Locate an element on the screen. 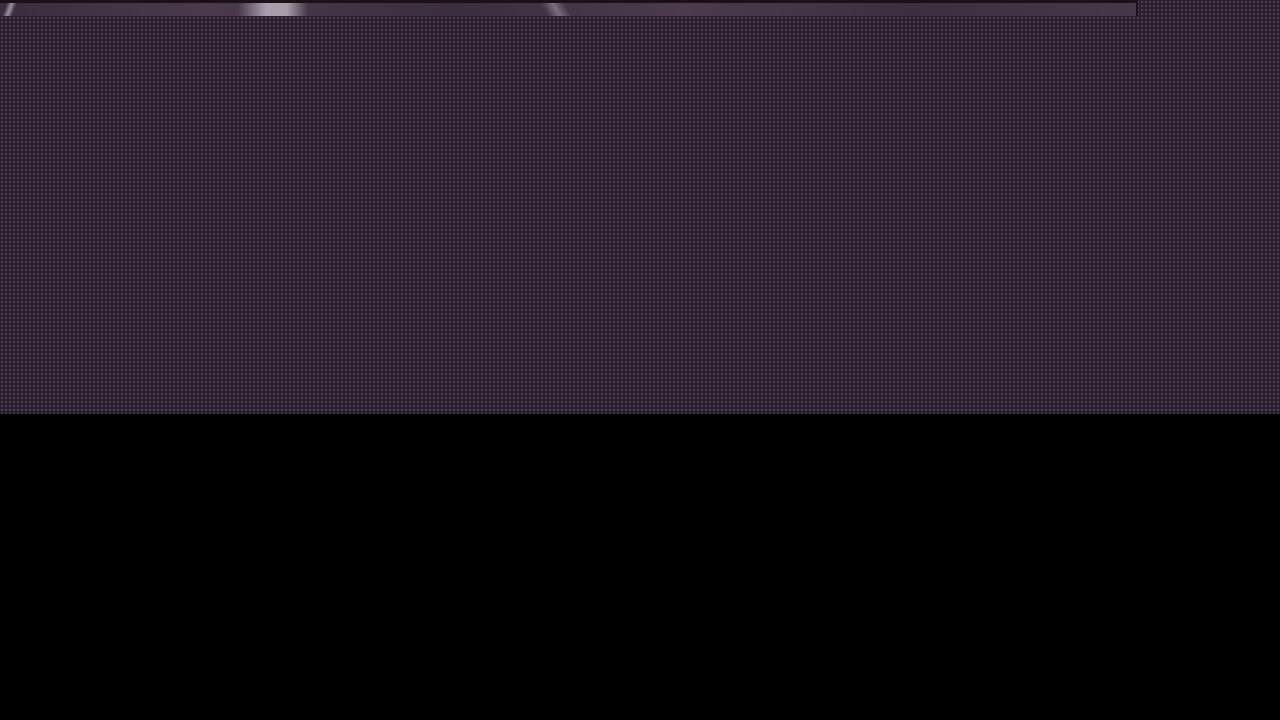 The height and width of the screenshot is (720, 1280). banner-edge is located at coordinates (1137, 9).